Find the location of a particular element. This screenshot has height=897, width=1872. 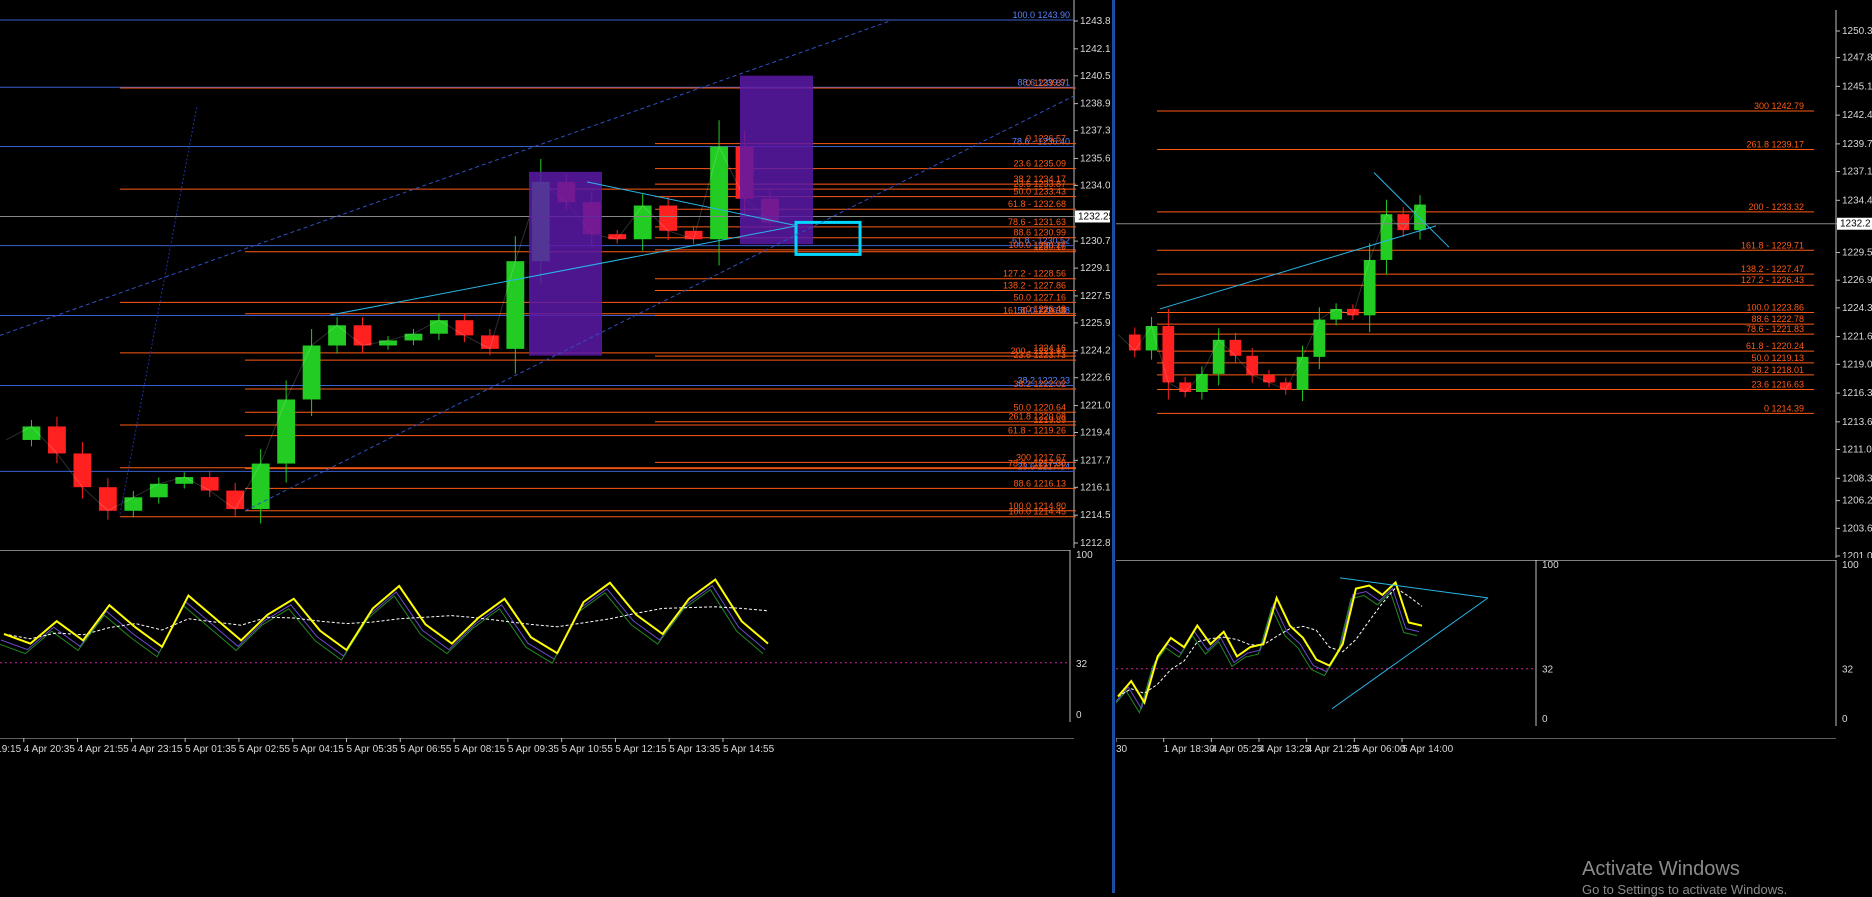

time-tick-label: 1 Apr 18:30 is located at coordinates (1190, 749).